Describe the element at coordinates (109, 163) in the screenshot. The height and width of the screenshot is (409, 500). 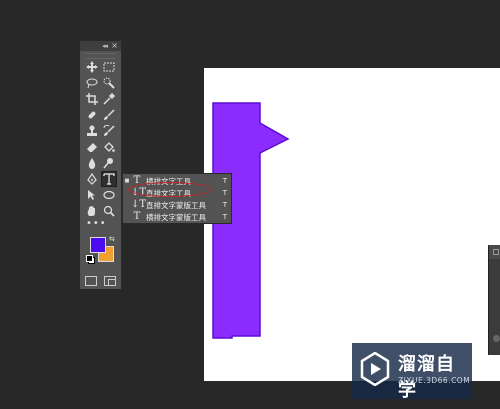
I see `dodge-tool-icon` at that location.